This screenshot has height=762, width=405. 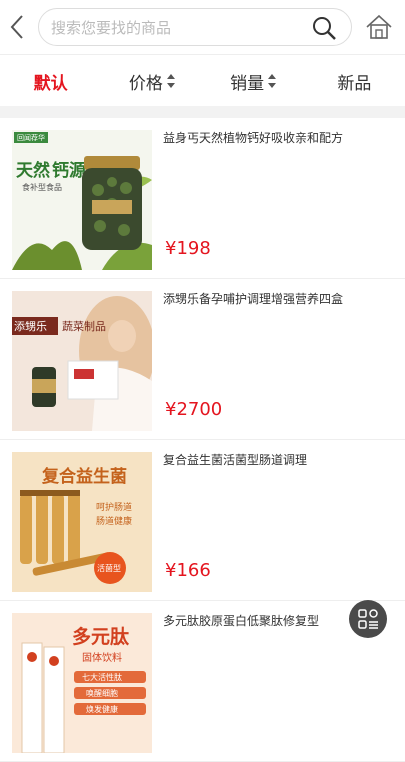 What do you see at coordinates (42, 187) in the screenshot?
I see `image-subtitle: 食补型食品` at bounding box center [42, 187].